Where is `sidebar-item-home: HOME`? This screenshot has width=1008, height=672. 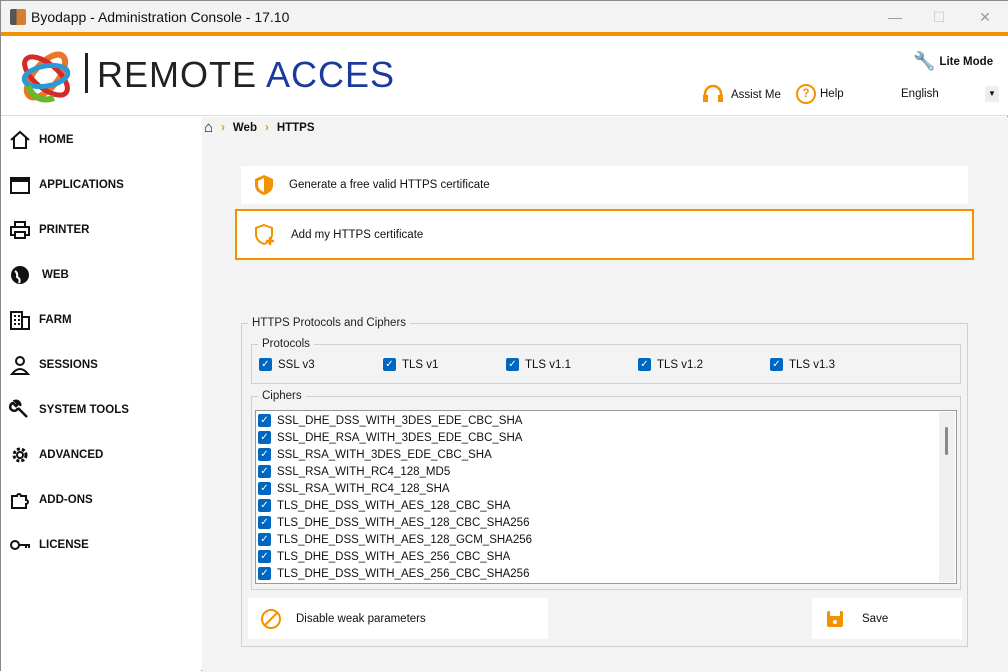 sidebar-item-home: HOME is located at coordinates (101, 140).